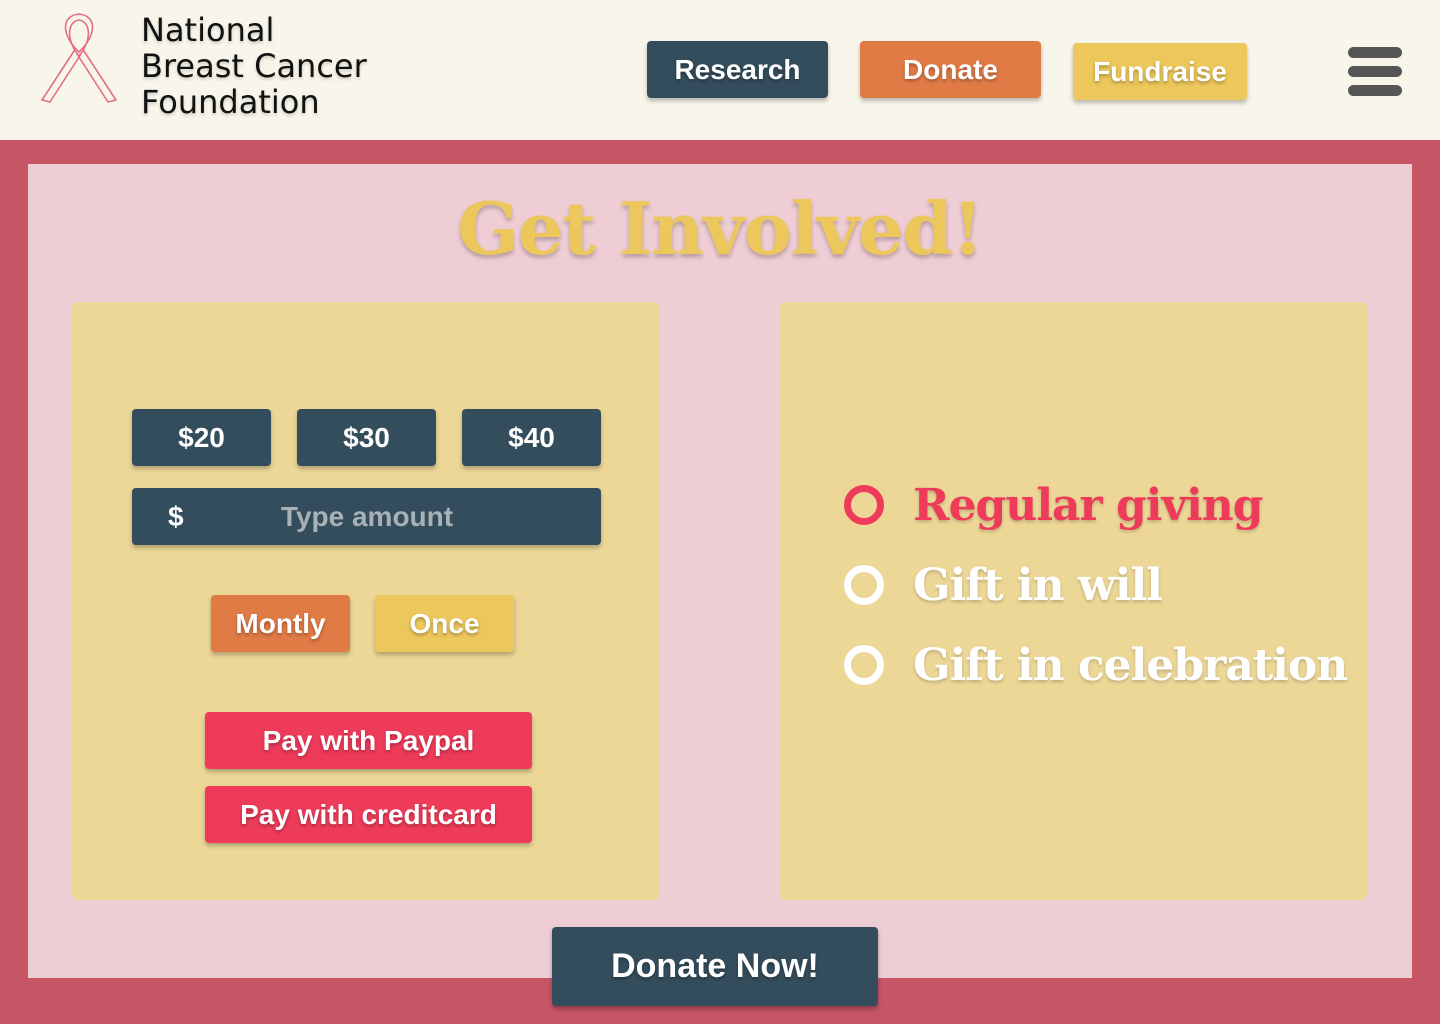 Image resolution: width=1440 pixels, height=1024 pixels. I want to click on once-frequency-button: Once, so click(444, 623).